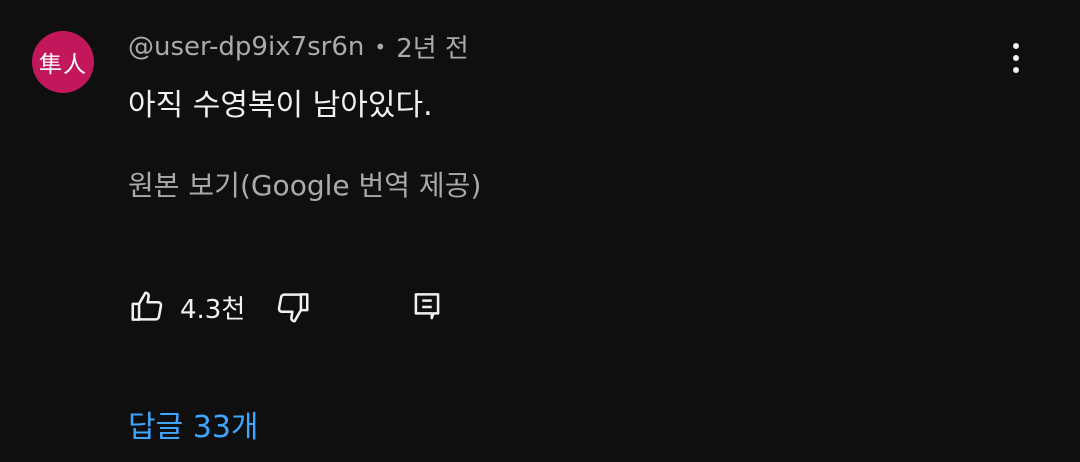  I want to click on dislike-button, so click(293, 307).